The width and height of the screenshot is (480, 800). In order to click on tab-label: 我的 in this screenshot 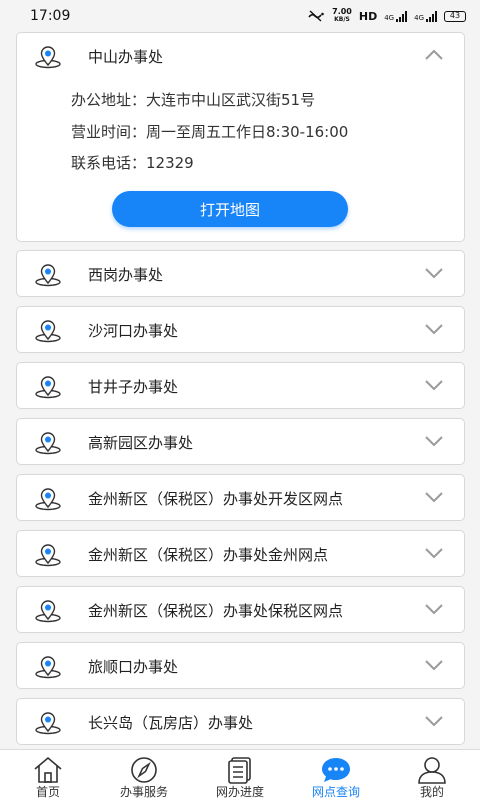, I will do `click(431, 792)`.